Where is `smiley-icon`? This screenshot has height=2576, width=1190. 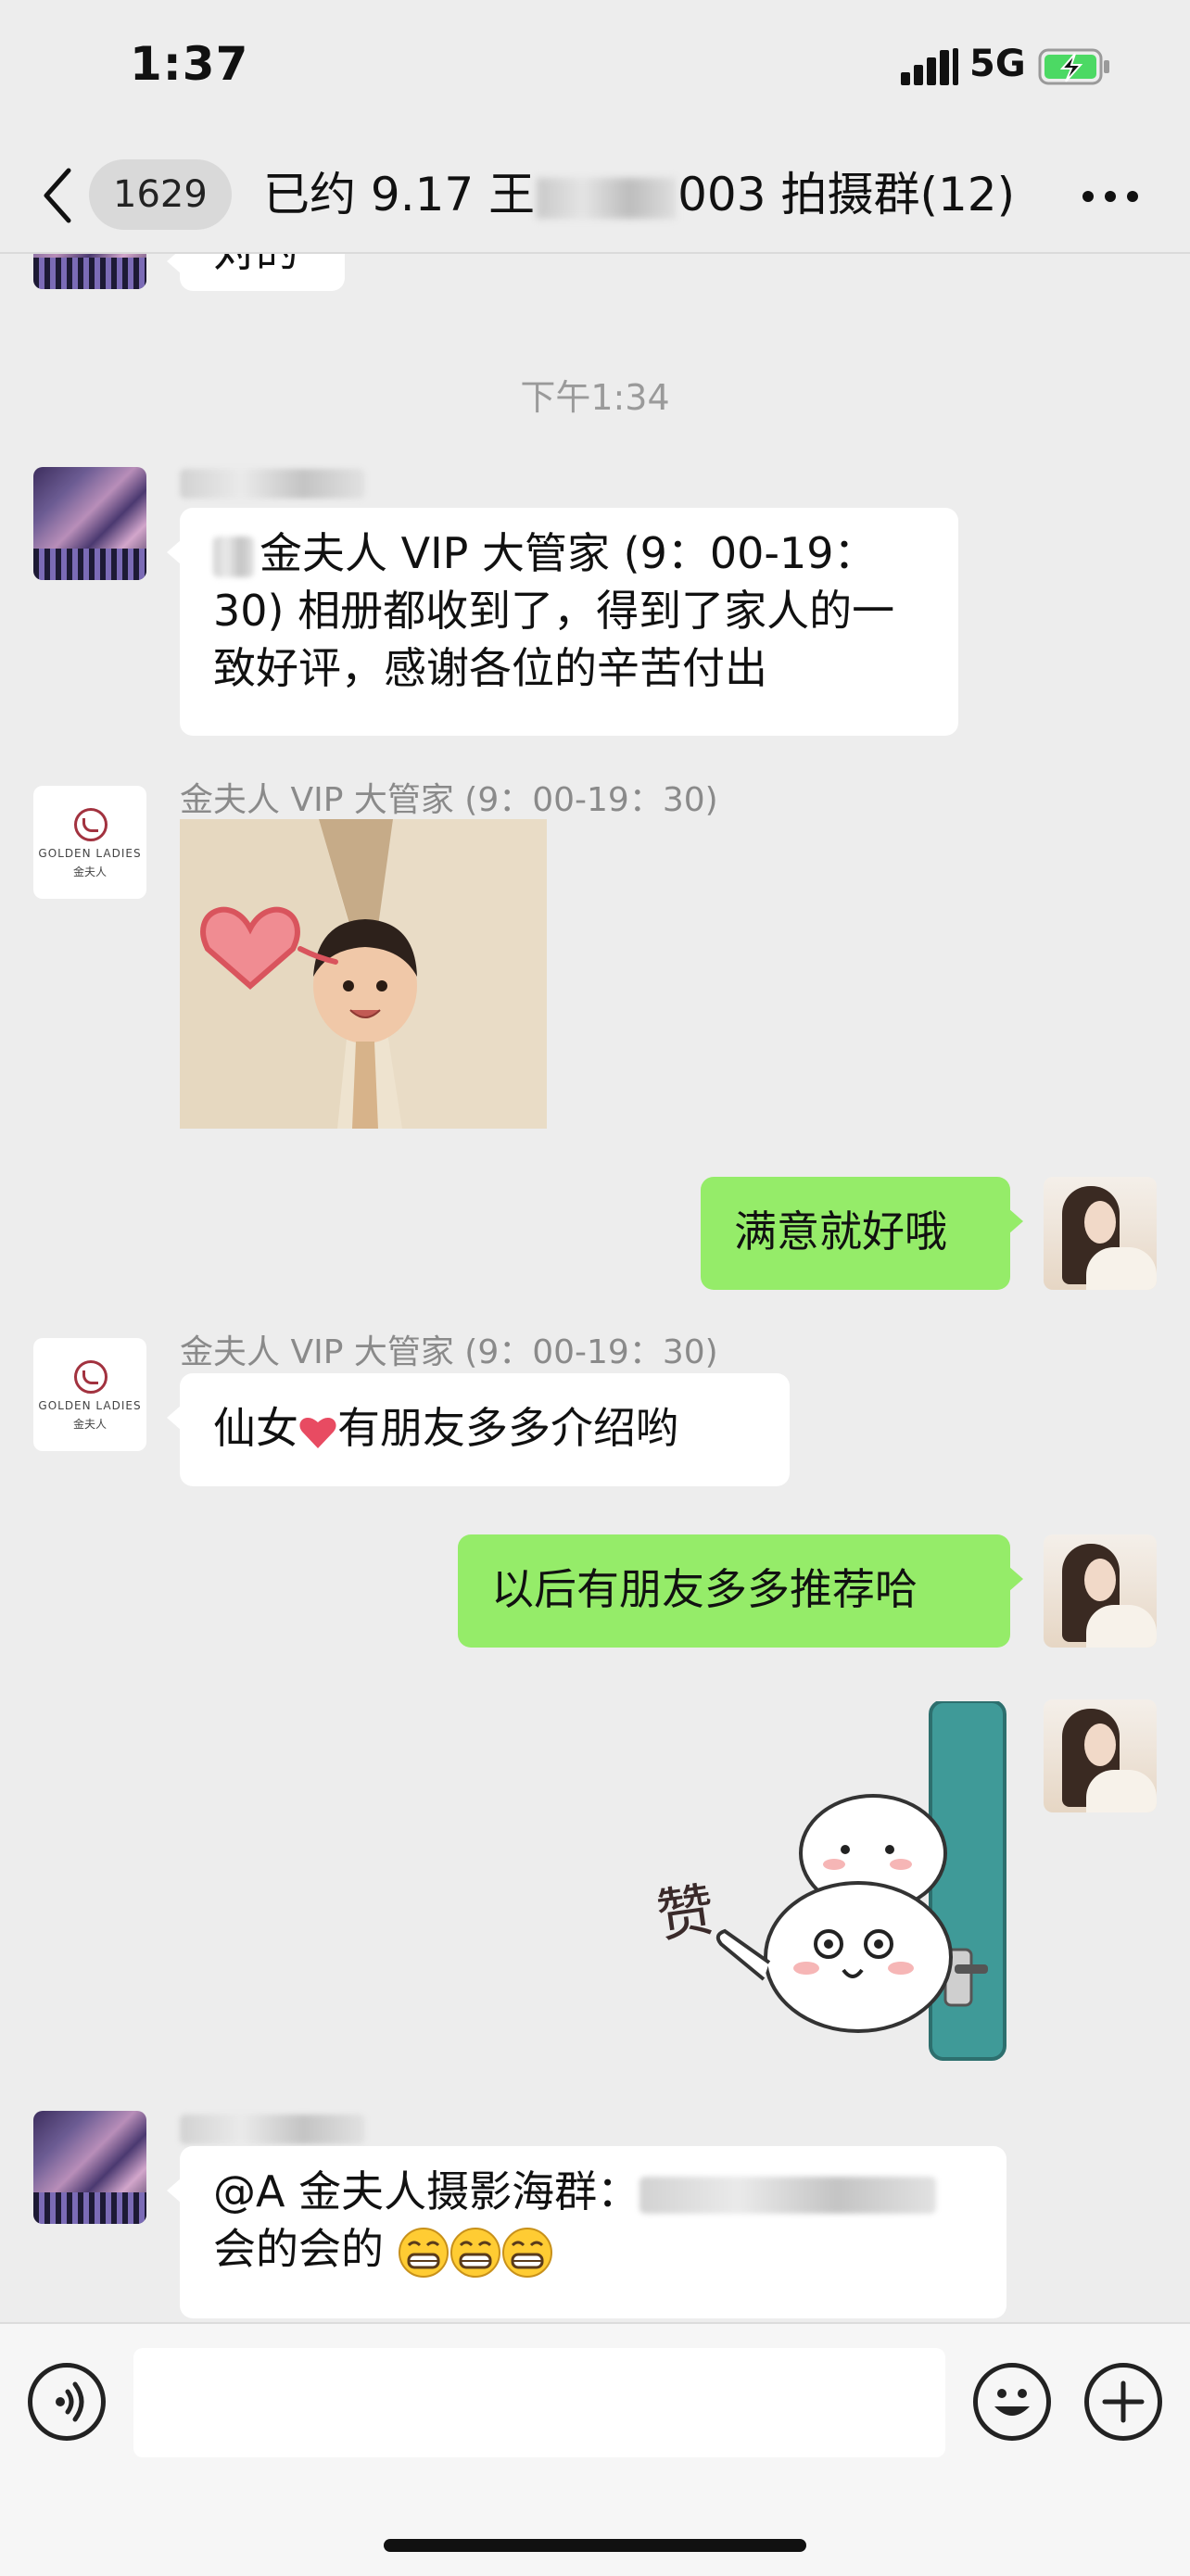
smiley-icon is located at coordinates (1012, 2402).